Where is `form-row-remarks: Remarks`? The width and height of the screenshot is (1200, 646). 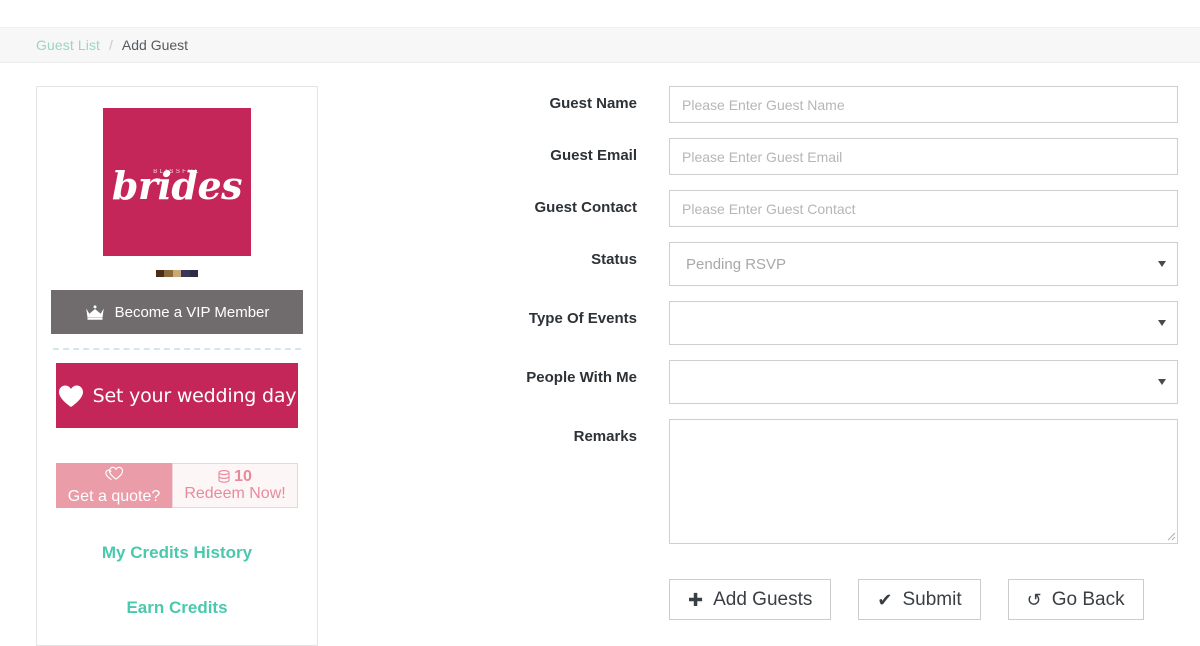 form-row-remarks: Remarks is located at coordinates (776, 481).